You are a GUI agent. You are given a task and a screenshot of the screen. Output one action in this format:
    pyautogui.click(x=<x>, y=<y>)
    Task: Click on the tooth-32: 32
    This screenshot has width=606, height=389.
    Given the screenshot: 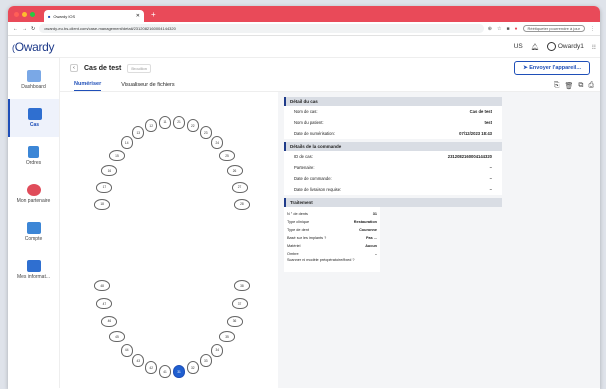 What is the action you would take?
    pyautogui.click(x=192, y=368)
    